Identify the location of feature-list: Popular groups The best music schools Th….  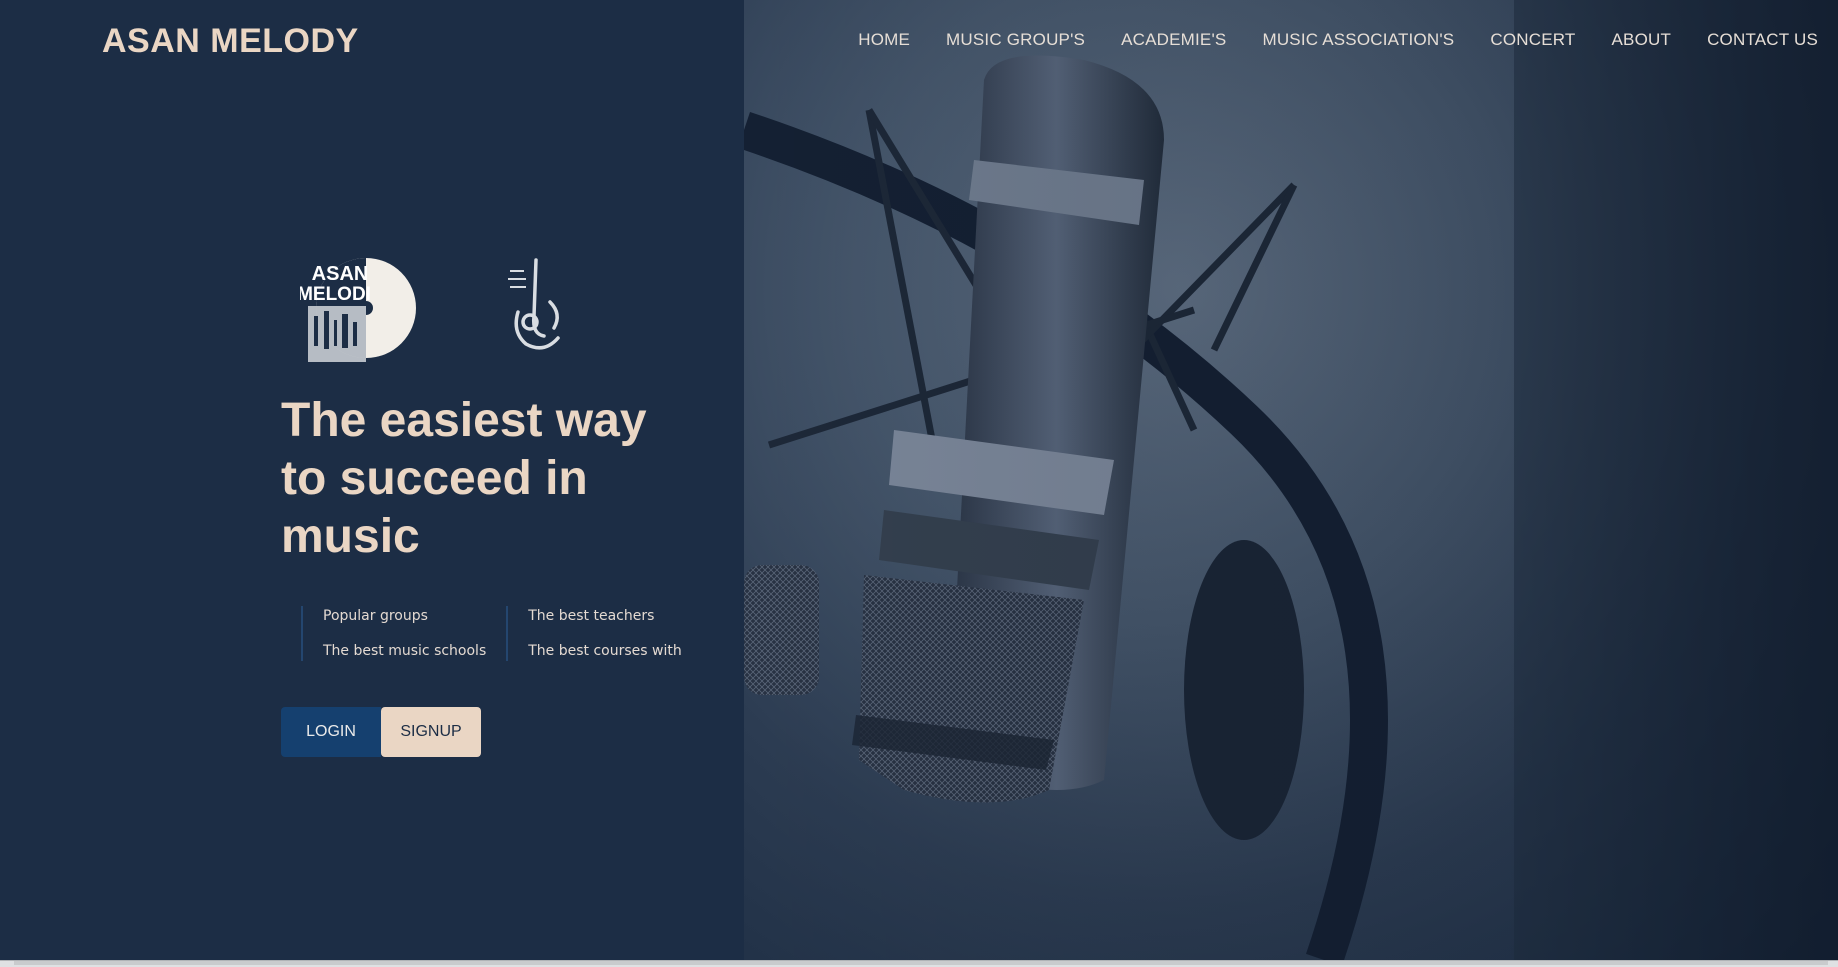
(501, 633).